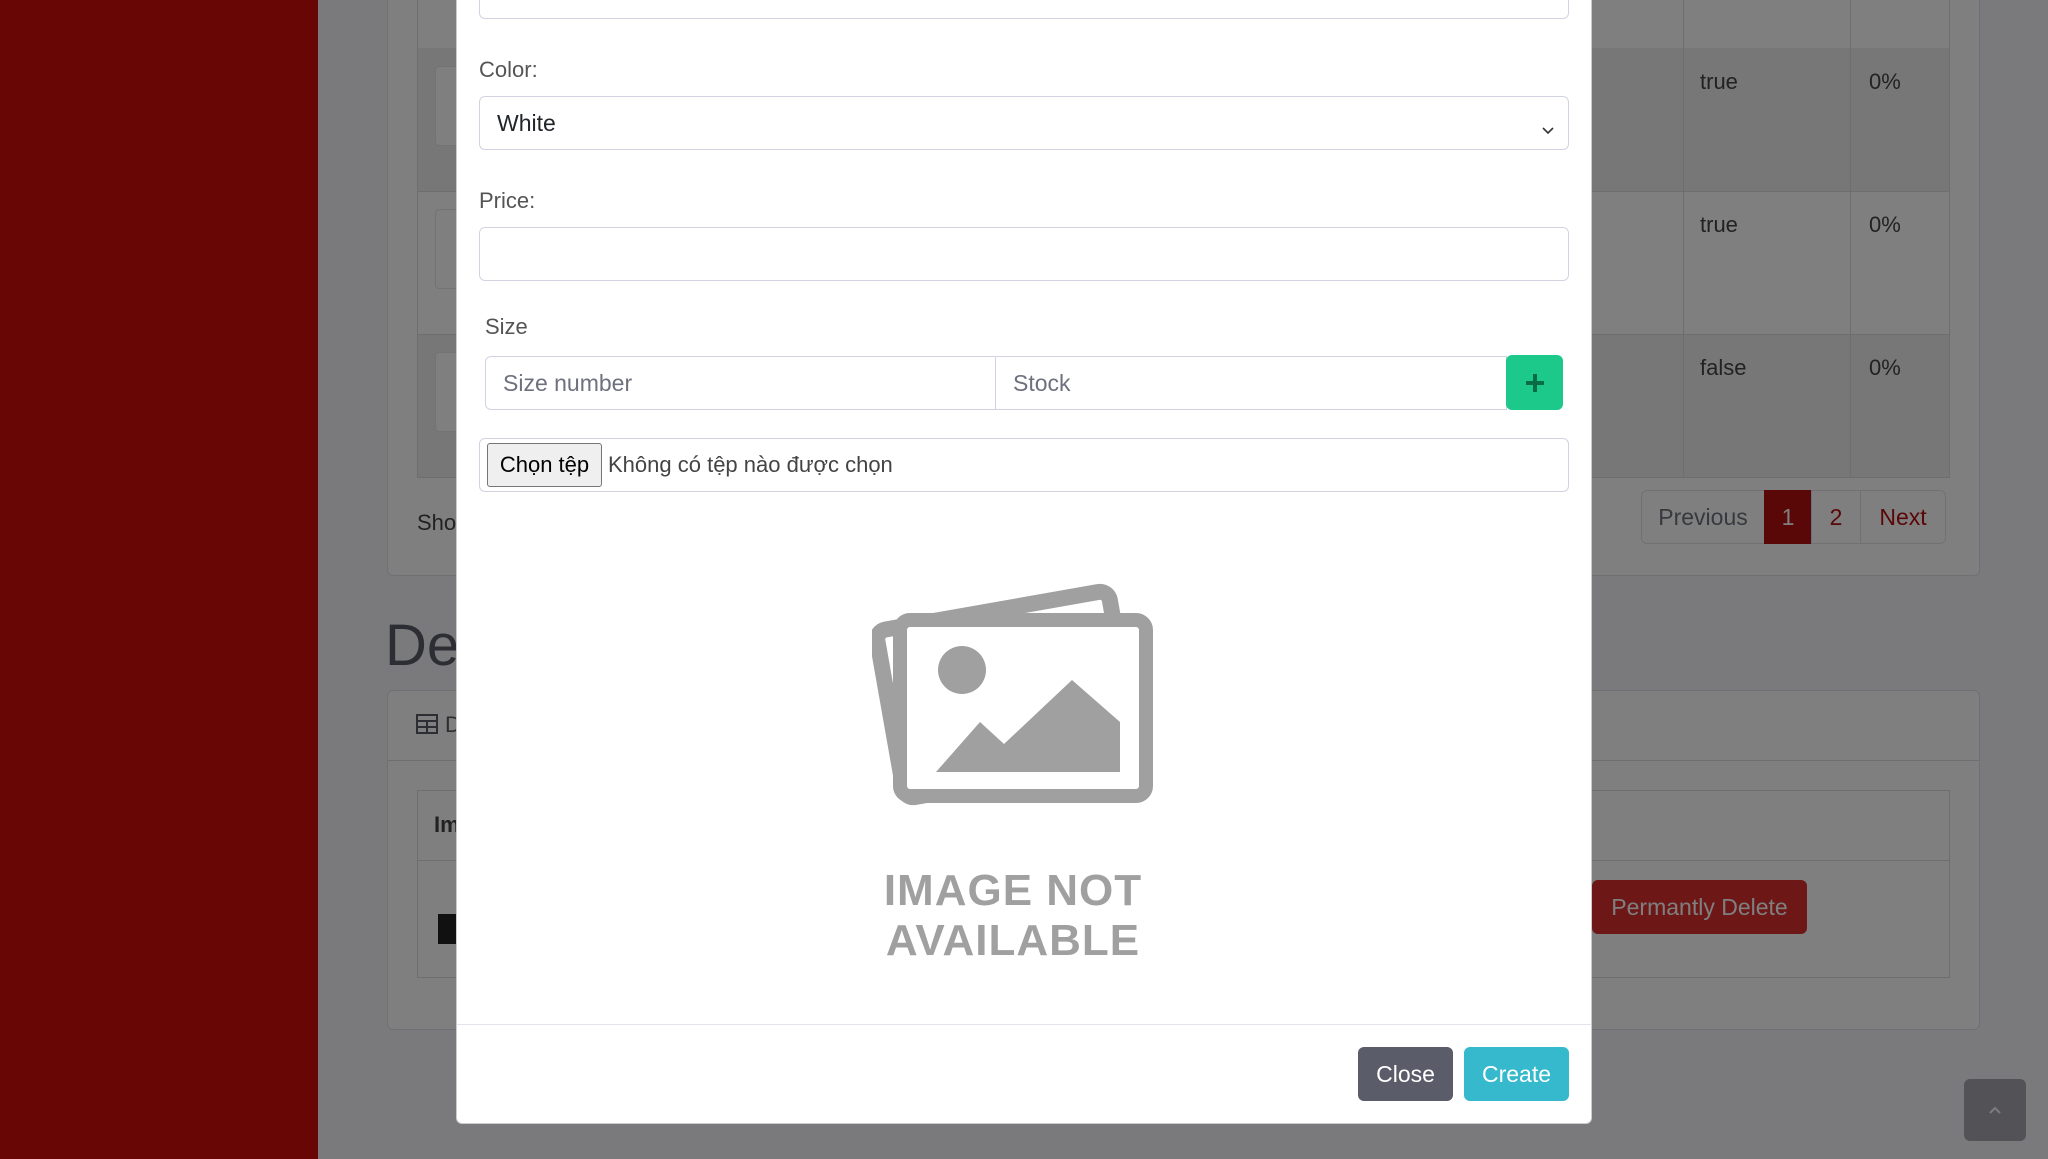 This screenshot has width=2048, height=1159. I want to click on size-label: Size, so click(506, 326).